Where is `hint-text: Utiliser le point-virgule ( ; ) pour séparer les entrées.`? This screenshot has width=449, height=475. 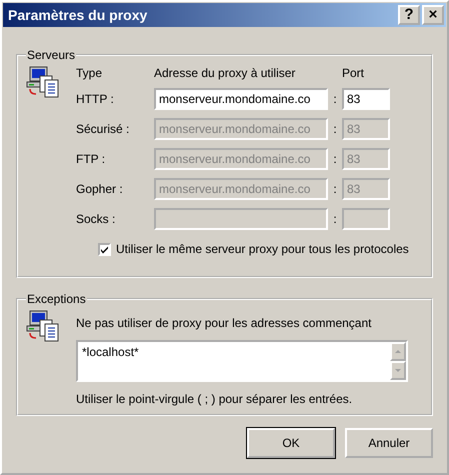
hint-text: Utiliser le point-virgule ( ; ) pour séparer les entrées. is located at coordinates (215, 399).